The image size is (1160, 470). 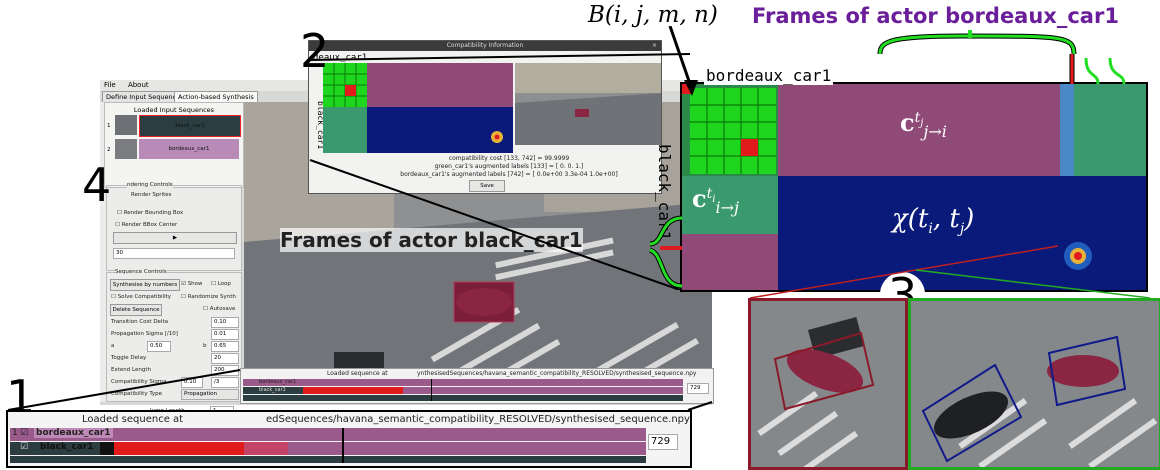 What do you see at coordinates (150, 185) in the screenshot?
I see `rendering-group-title: ndering Controls` at bounding box center [150, 185].